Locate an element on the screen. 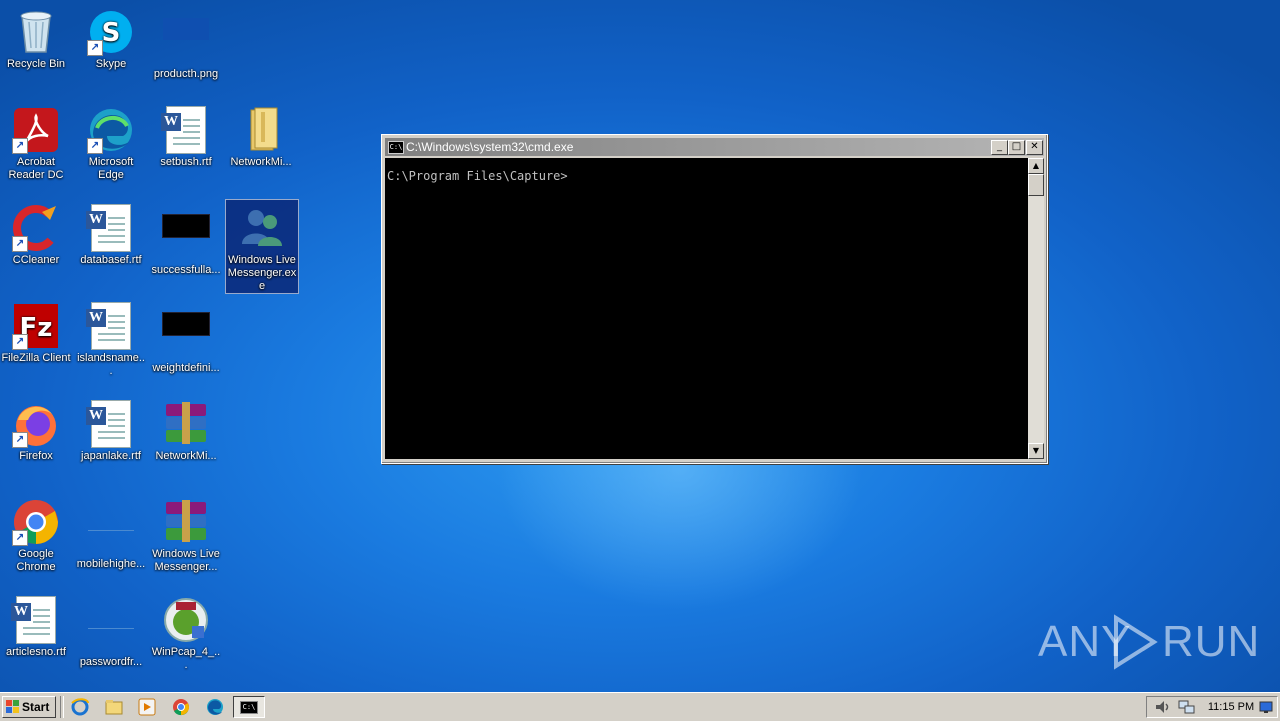 The image size is (1280, 721). minimize-button: _ is located at coordinates (999, 147).